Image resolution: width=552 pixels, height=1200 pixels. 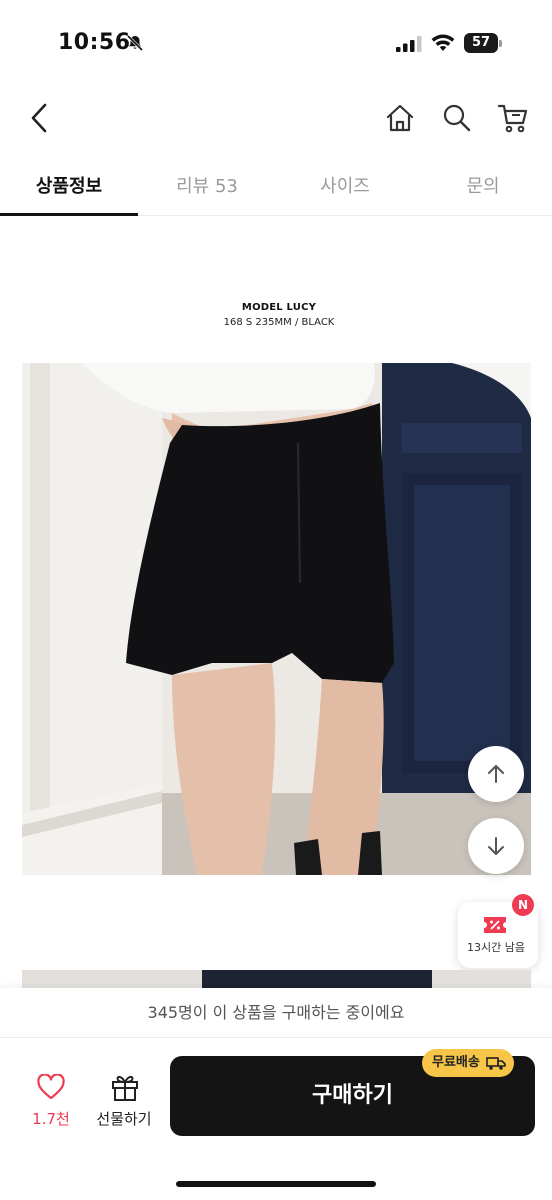 What do you see at coordinates (409, 44) in the screenshot?
I see `signal-icon` at bounding box center [409, 44].